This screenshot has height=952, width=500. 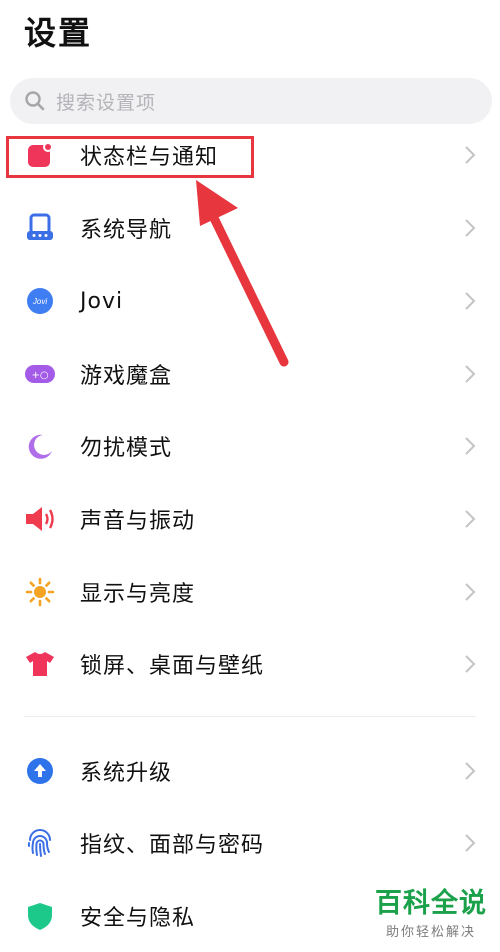 I want to click on page-title: 设置, so click(x=58, y=33).